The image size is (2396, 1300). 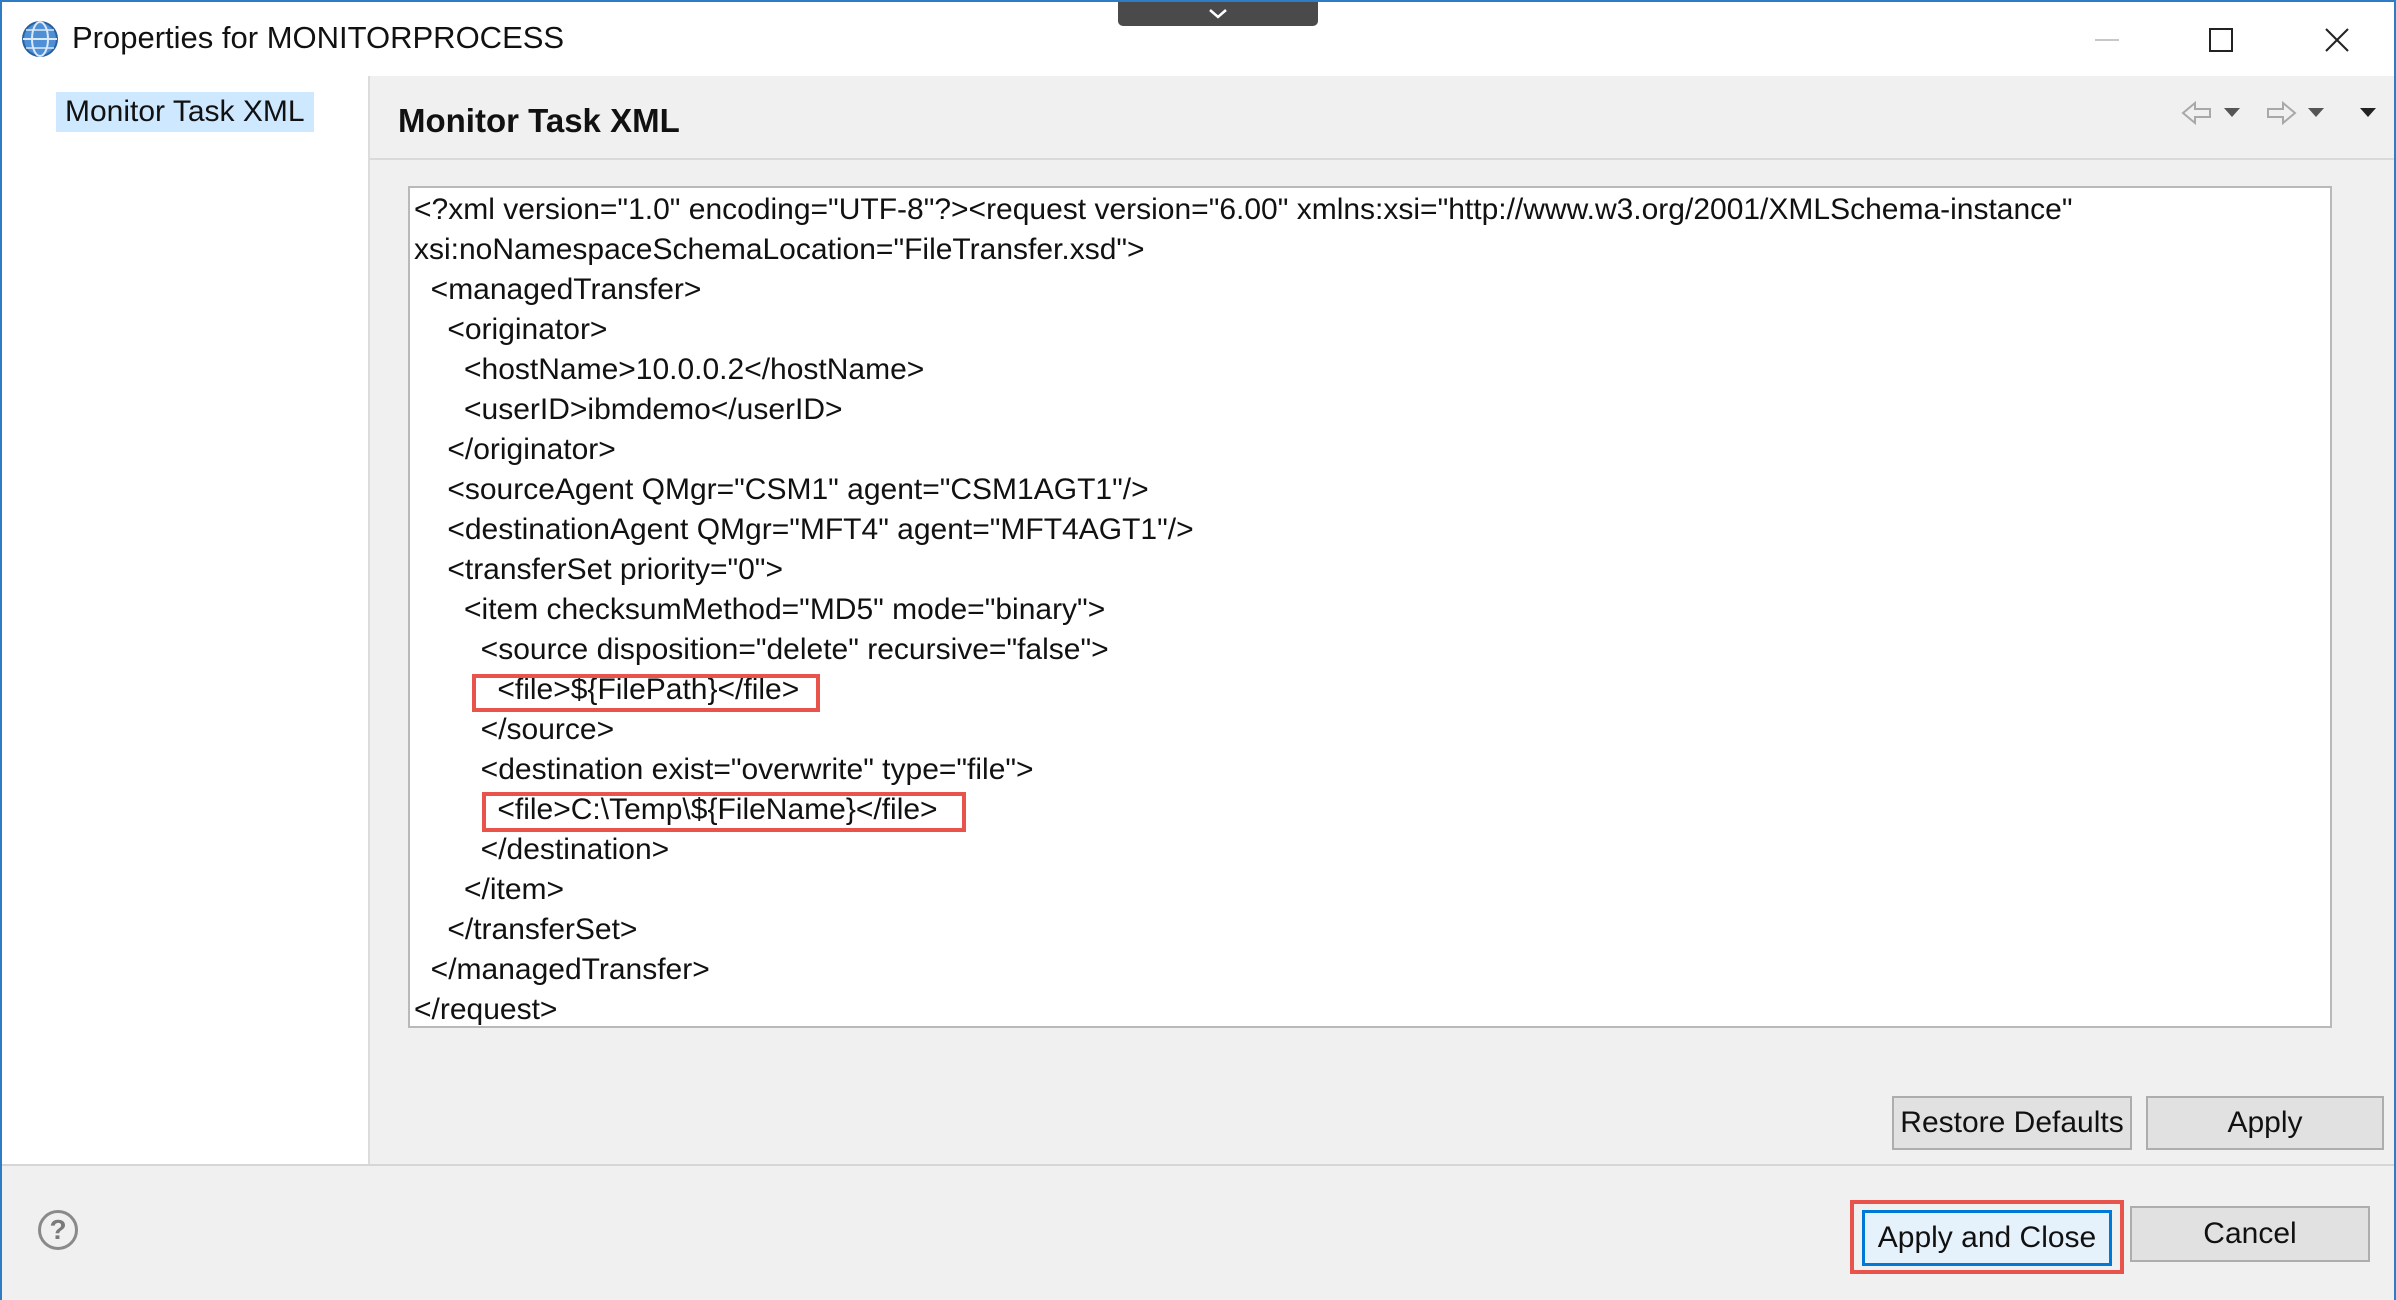 What do you see at coordinates (628, 409) in the screenshot?
I see `xml-line: <userID>ibmdemo</userID>` at bounding box center [628, 409].